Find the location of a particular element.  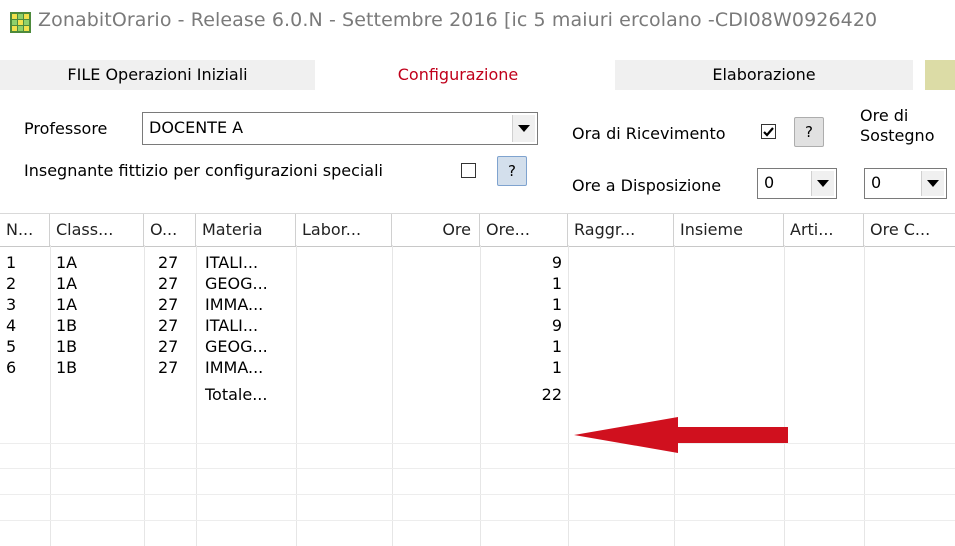

table-row: 2 1A 27 GEOG... 1 is located at coordinates (477, 283).